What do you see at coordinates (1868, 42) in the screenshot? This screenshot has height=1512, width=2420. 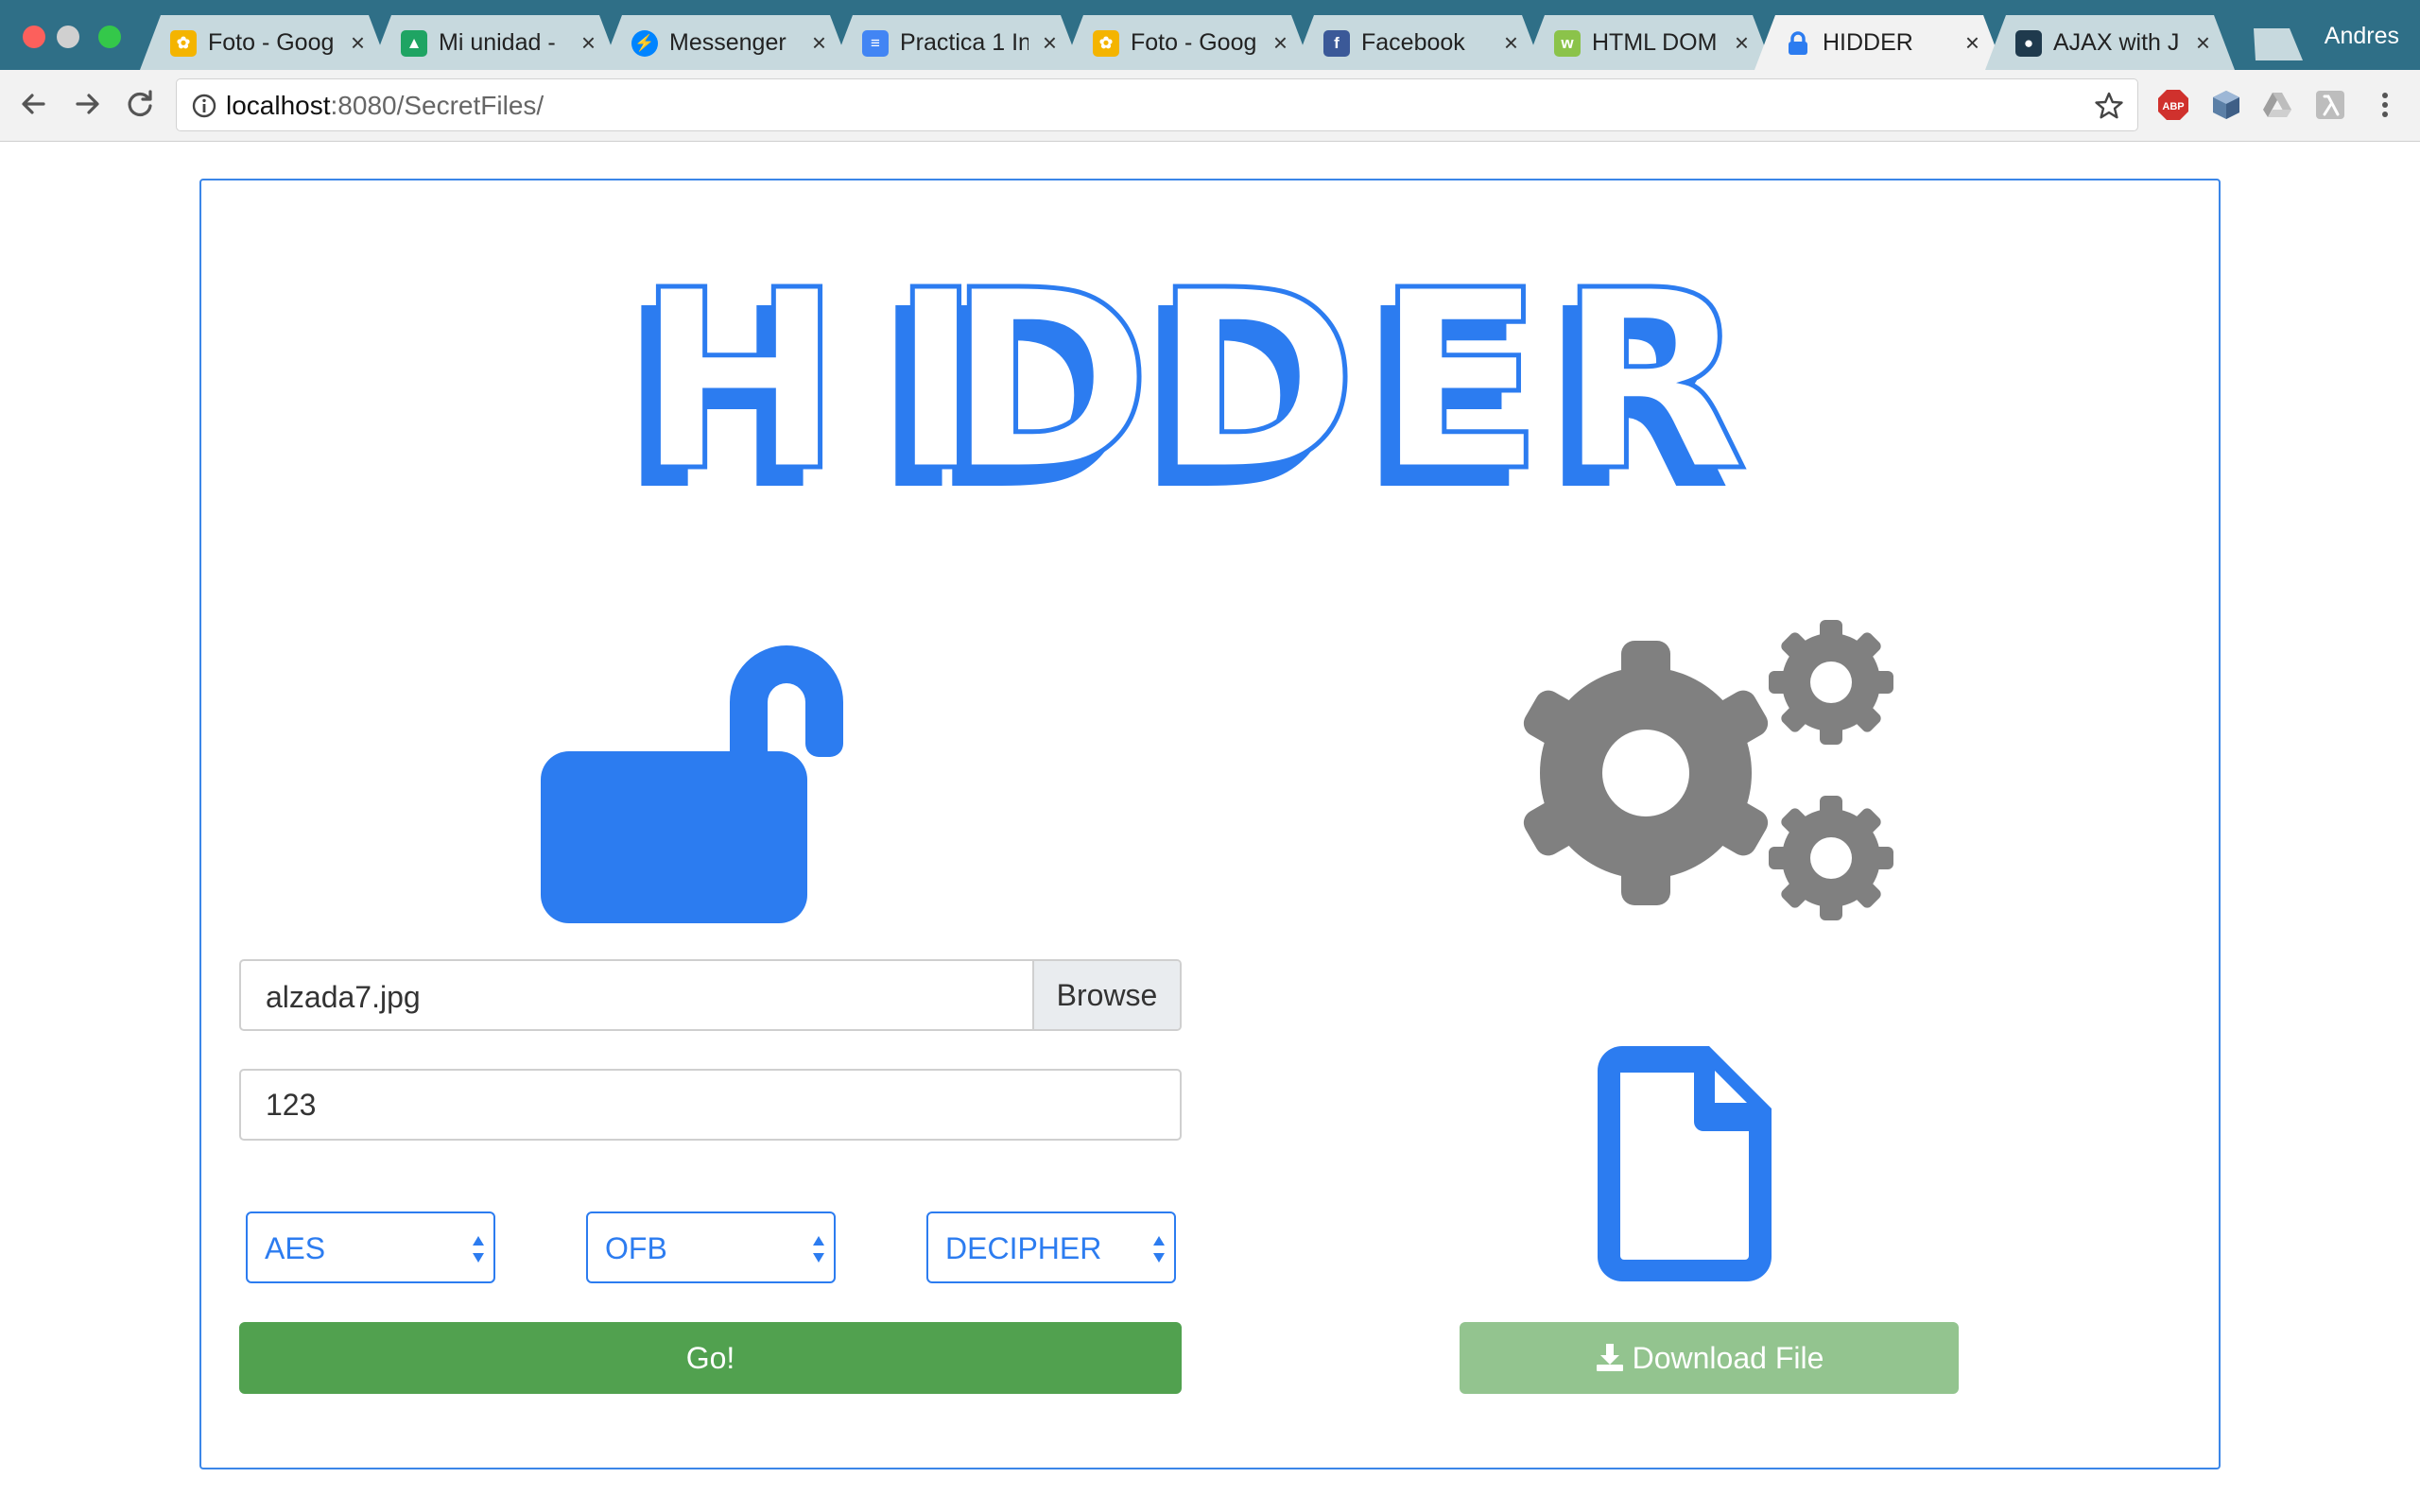 I see `tab-title: HIDDER` at bounding box center [1868, 42].